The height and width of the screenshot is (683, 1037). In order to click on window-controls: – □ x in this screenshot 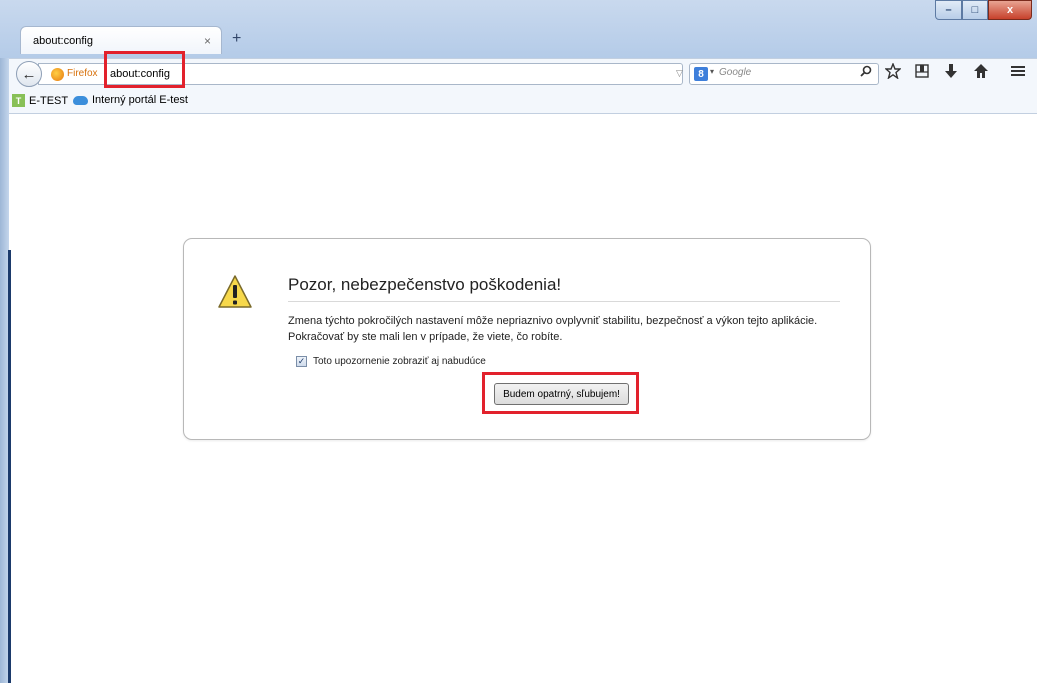, I will do `click(983, 11)`.